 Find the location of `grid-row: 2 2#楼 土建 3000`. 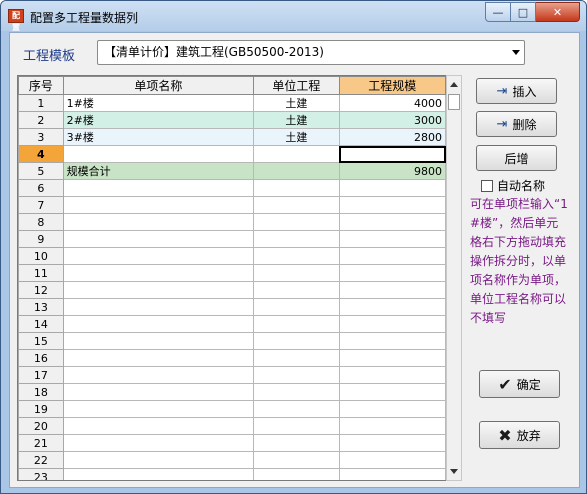

grid-row: 2 2#楼 土建 3000 is located at coordinates (232, 120).